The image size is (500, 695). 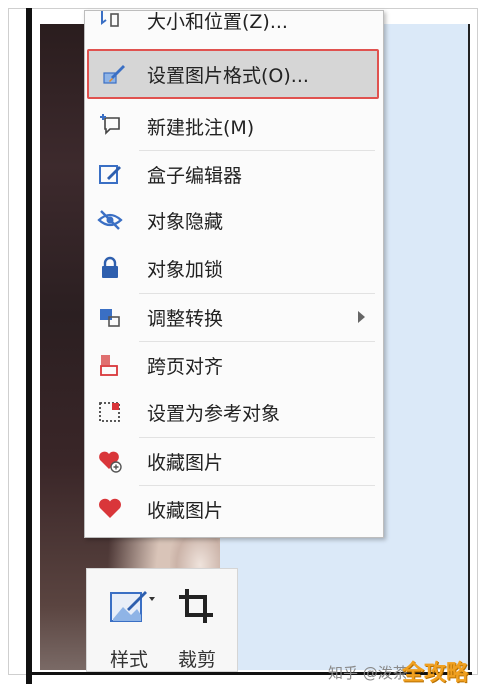 I want to click on picture-toolbar: 样式 裁剪, so click(x=162, y=620).